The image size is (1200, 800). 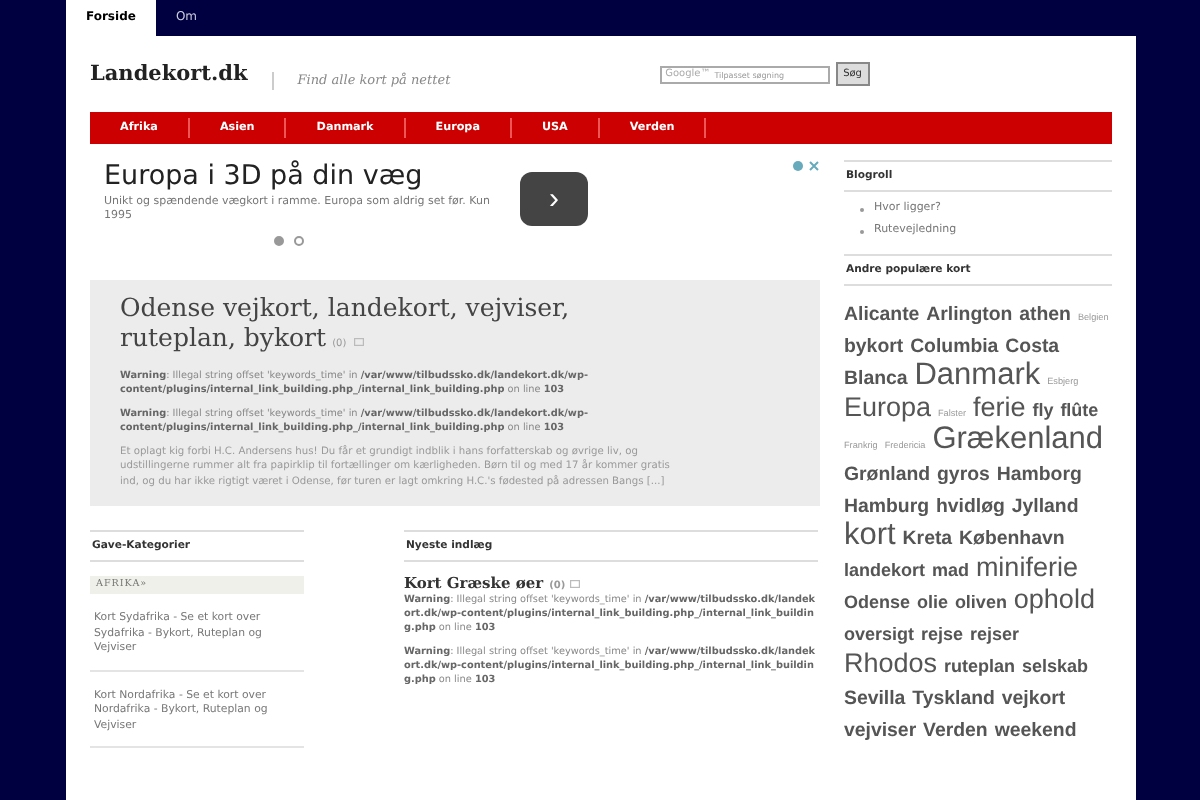 I want to click on tag-link: hvidløg, so click(x=970, y=507).